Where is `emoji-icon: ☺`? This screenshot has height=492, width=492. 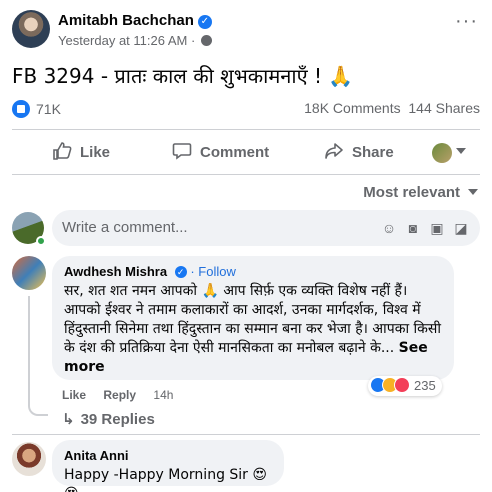
emoji-icon: ☺ is located at coordinates (389, 228).